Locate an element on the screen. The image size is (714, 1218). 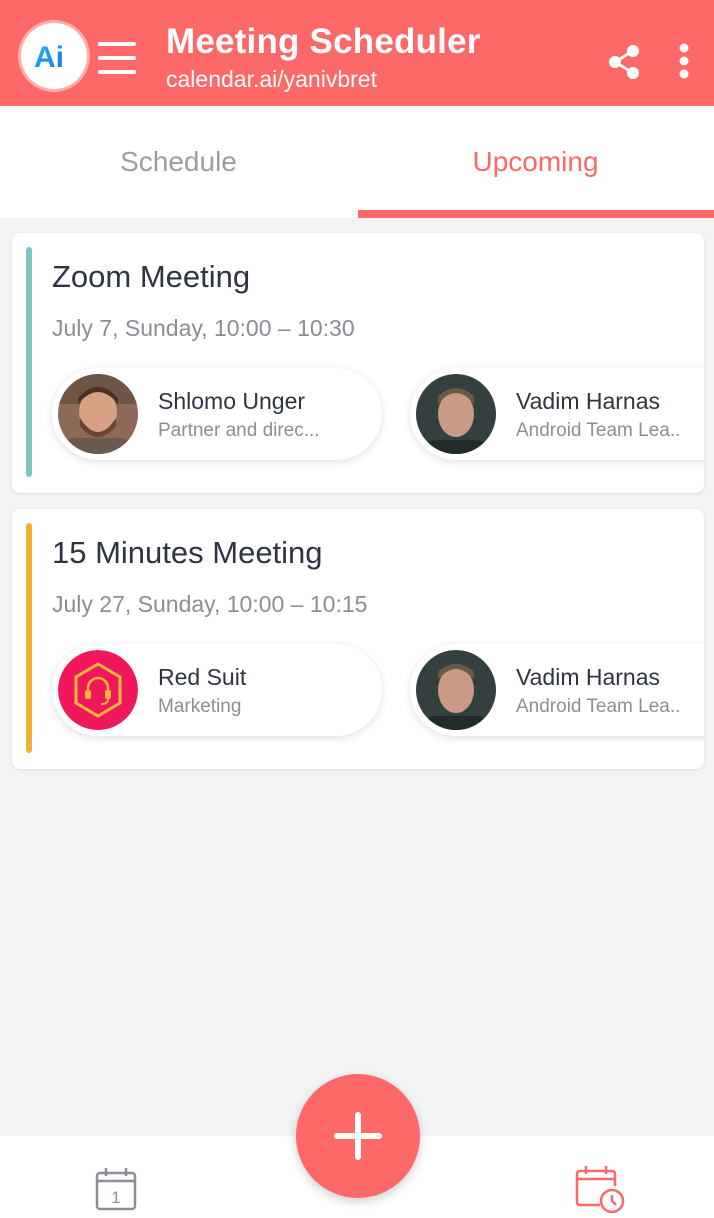
tab-bar: Schedule Upcoming is located at coordinates (357, 162).